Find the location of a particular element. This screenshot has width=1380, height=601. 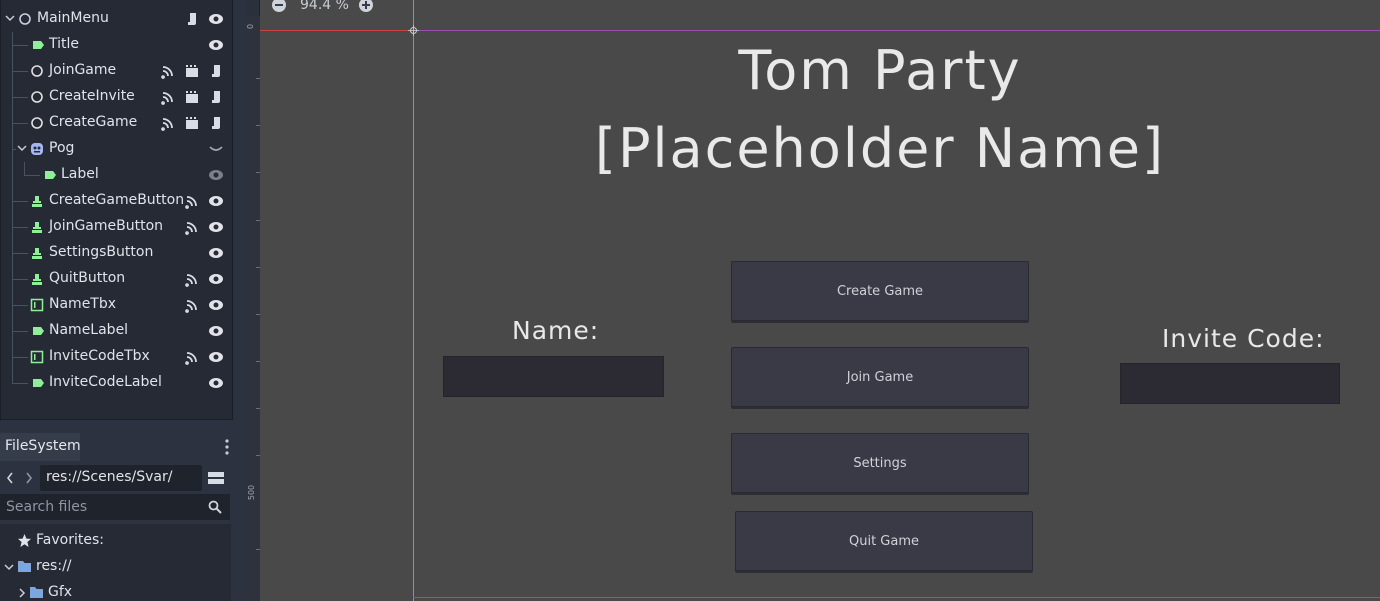

invite-code-textbox is located at coordinates (1230, 383).